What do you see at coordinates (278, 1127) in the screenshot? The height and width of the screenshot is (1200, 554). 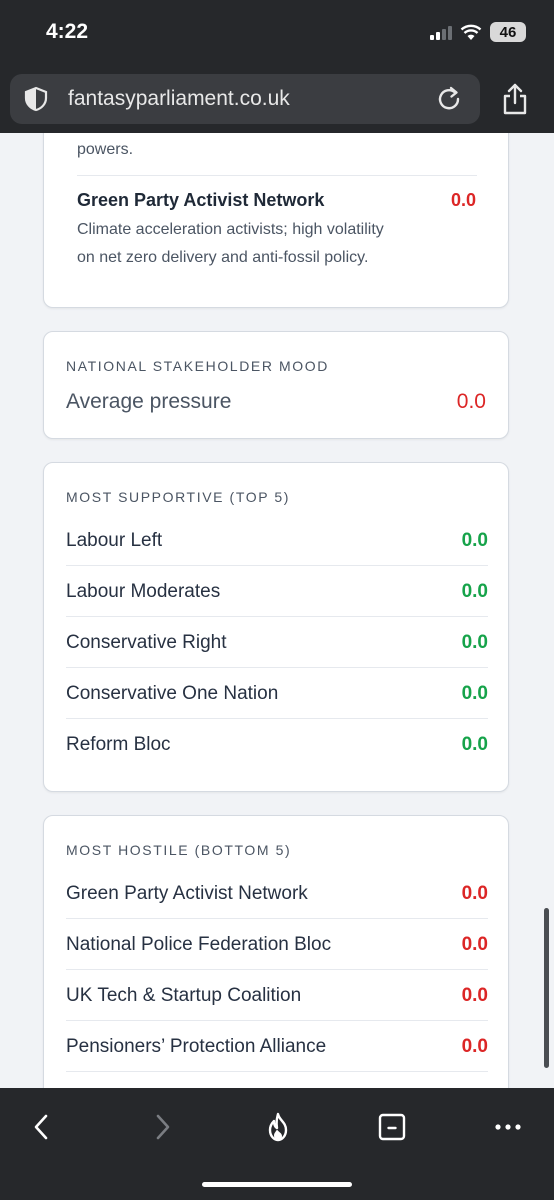 I see `flame-icon` at bounding box center [278, 1127].